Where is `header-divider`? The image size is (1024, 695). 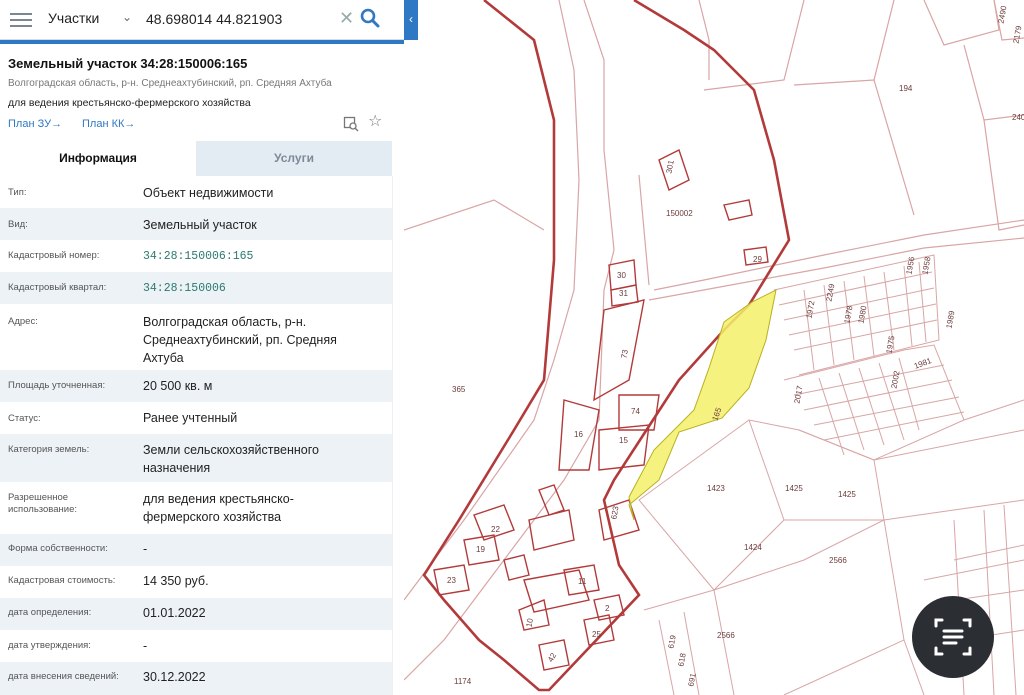
header-divider is located at coordinates (209, 42).